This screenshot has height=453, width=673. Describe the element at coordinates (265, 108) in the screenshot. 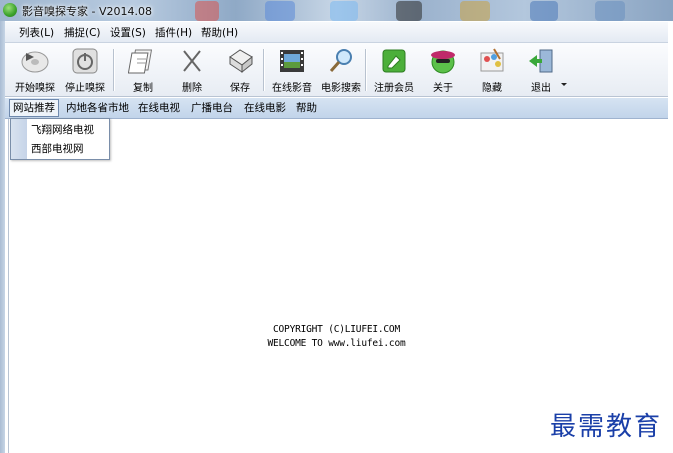

I see `tab-online-movie: 在线电影` at that location.